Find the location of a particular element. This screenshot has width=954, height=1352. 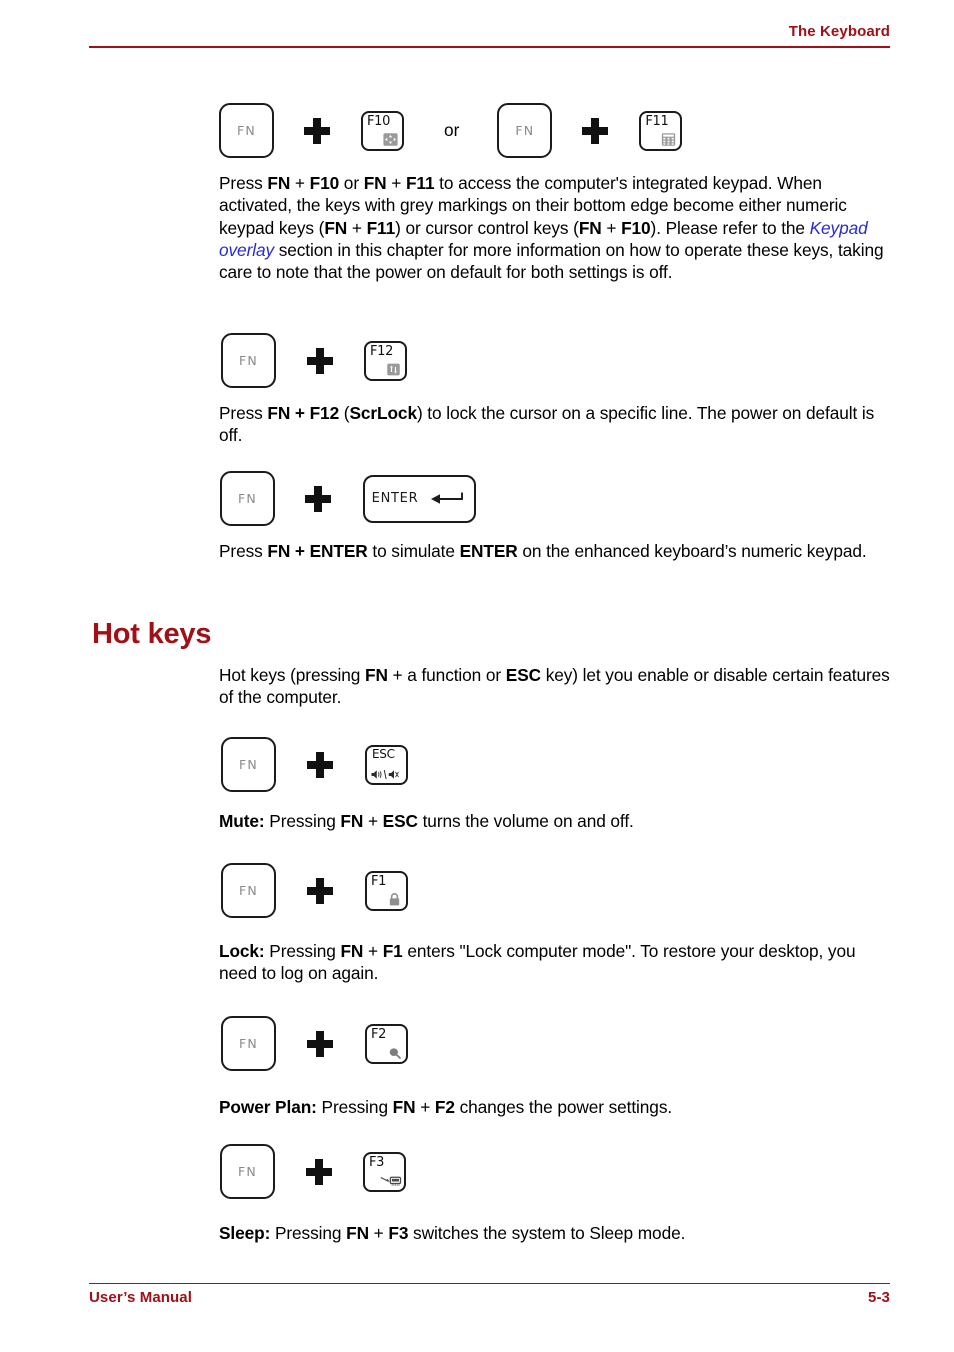

power-plan-icon is located at coordinates (395, 1053).